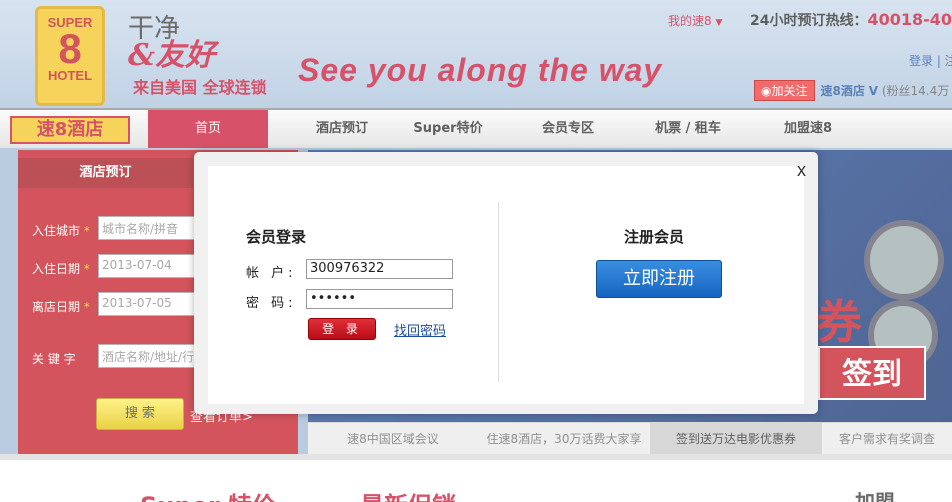 The image size is (952, 502). What do you see at coordinates (271, 273) in the screenshot?
I see `account-label: 帐 户:` at bounding box center [271, 273].